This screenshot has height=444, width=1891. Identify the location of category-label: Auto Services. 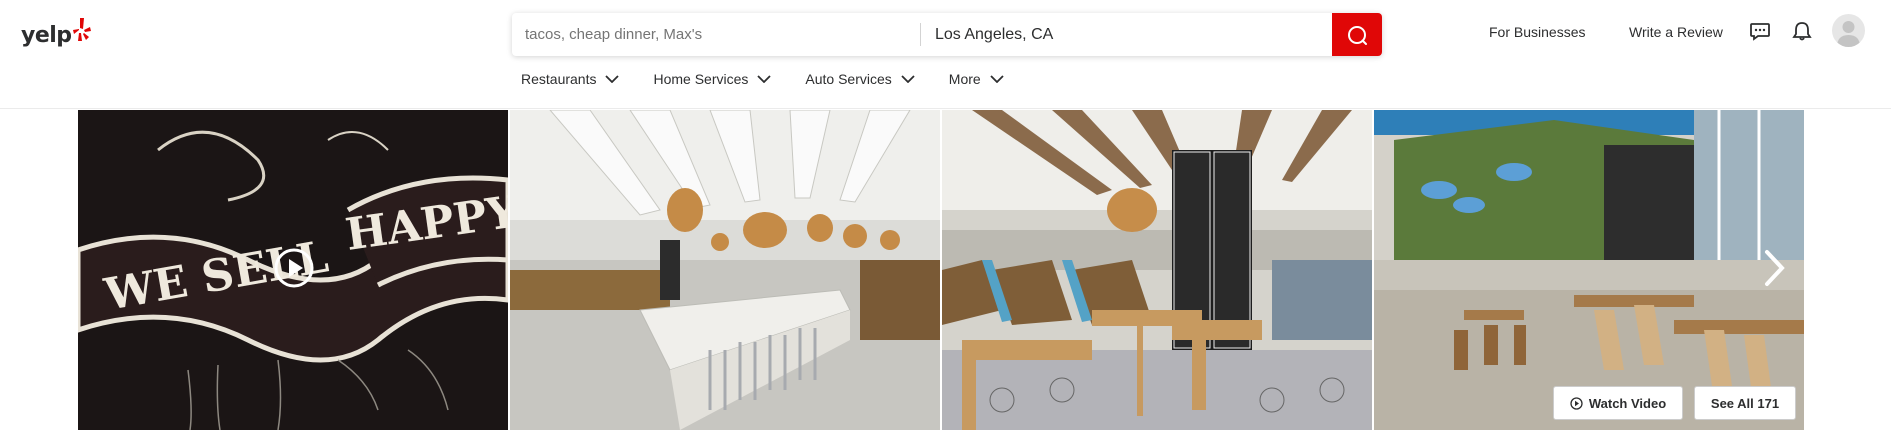
(848, 79).